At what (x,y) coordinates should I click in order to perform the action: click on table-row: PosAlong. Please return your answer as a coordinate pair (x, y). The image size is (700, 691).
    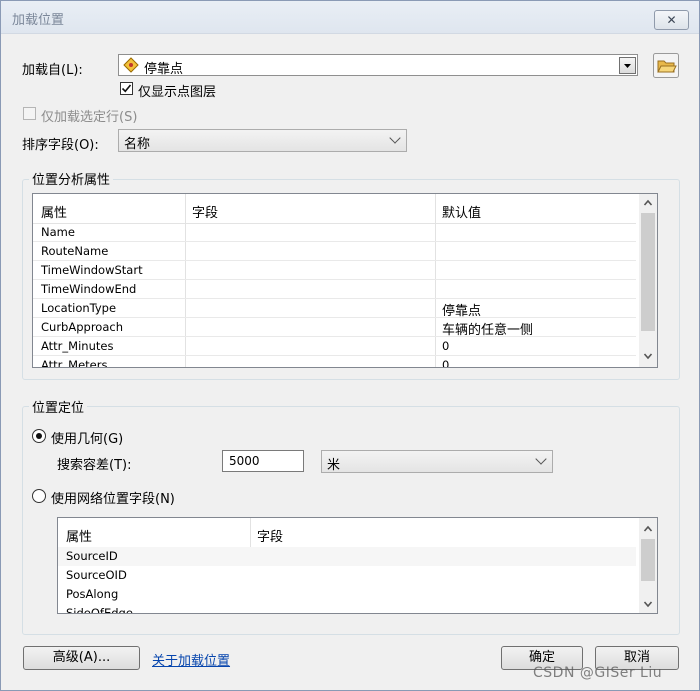
    Looking at the image, I should click on (347, 594).